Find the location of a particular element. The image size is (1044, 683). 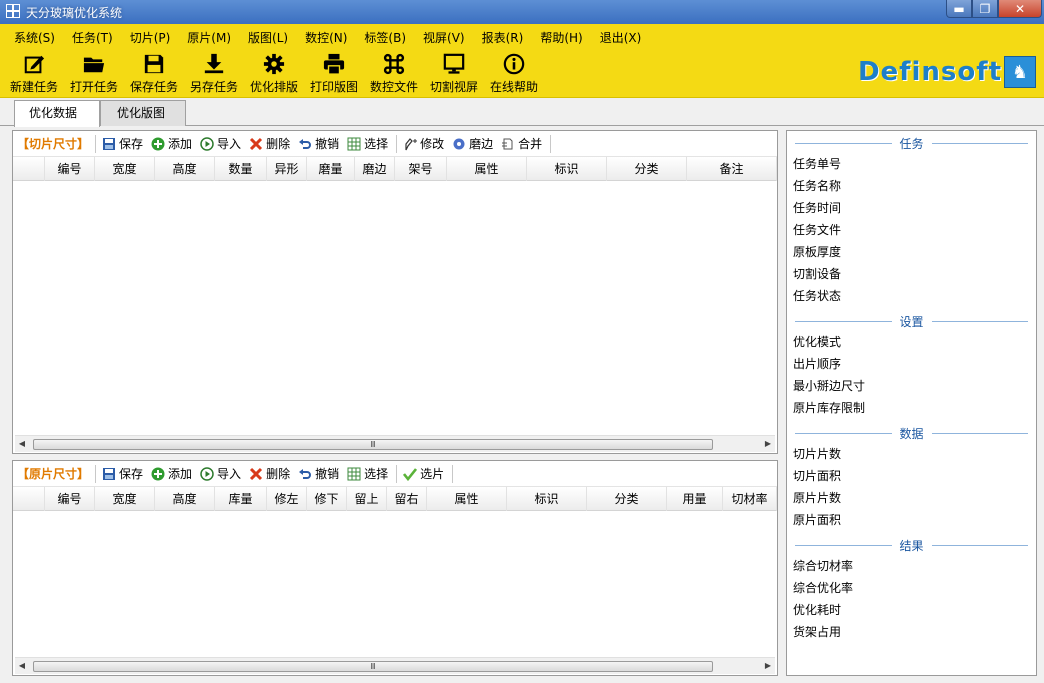

menu-label: 标签(B) is located at coordinates (385, 38).